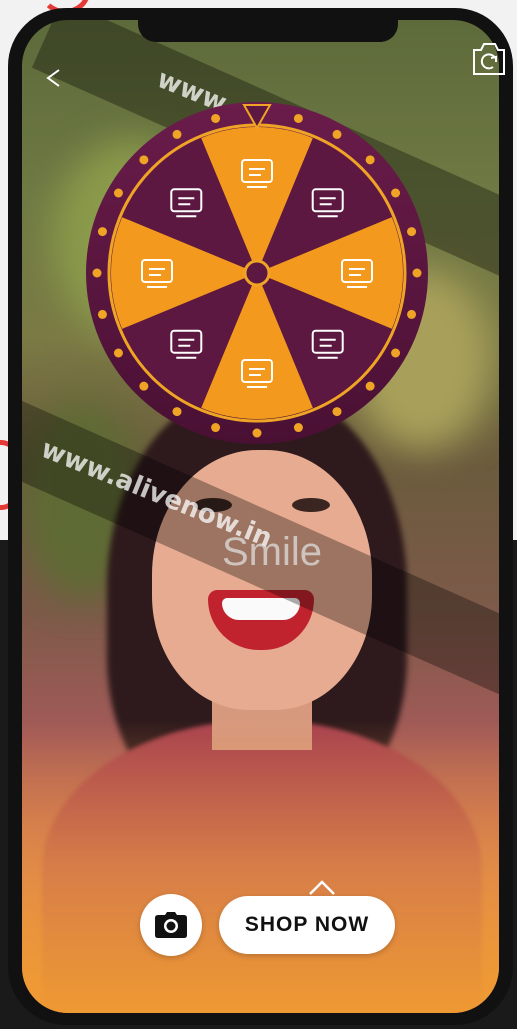 The height and width of the screenshot is (1029, 517). What do you see at coordinates (489, 59) in the screenshot?
I see `switch-camera-icon` at bounding box center [489, 59].